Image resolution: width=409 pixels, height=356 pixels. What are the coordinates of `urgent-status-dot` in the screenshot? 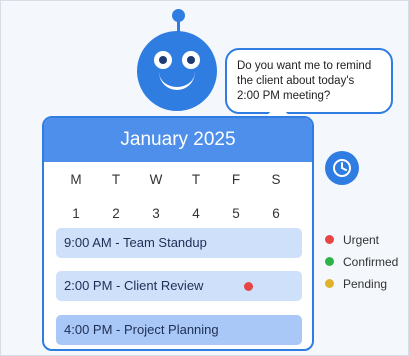 It's located at (248, 286).